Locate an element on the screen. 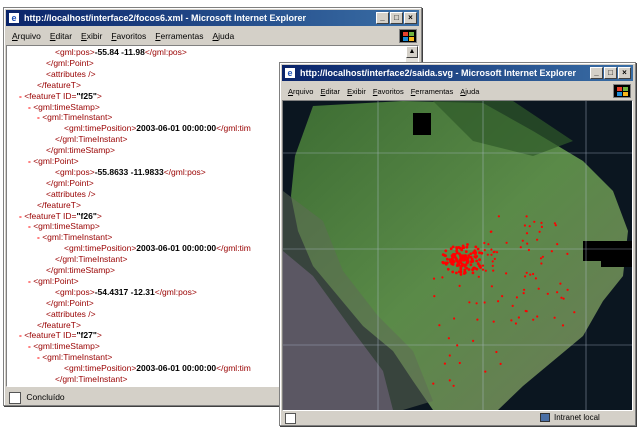  xml-token: </gml:TimeInstant> is located at coordinates (91, 259).